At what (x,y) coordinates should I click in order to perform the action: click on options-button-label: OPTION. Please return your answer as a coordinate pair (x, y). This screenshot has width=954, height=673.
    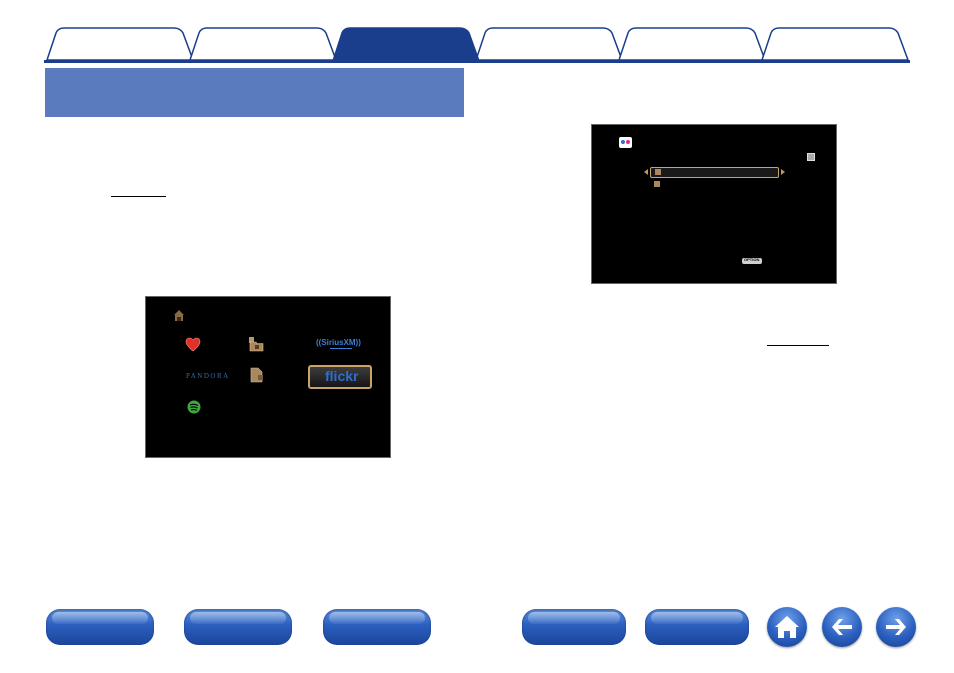
    Looking at the image, I should click on (752, 259).